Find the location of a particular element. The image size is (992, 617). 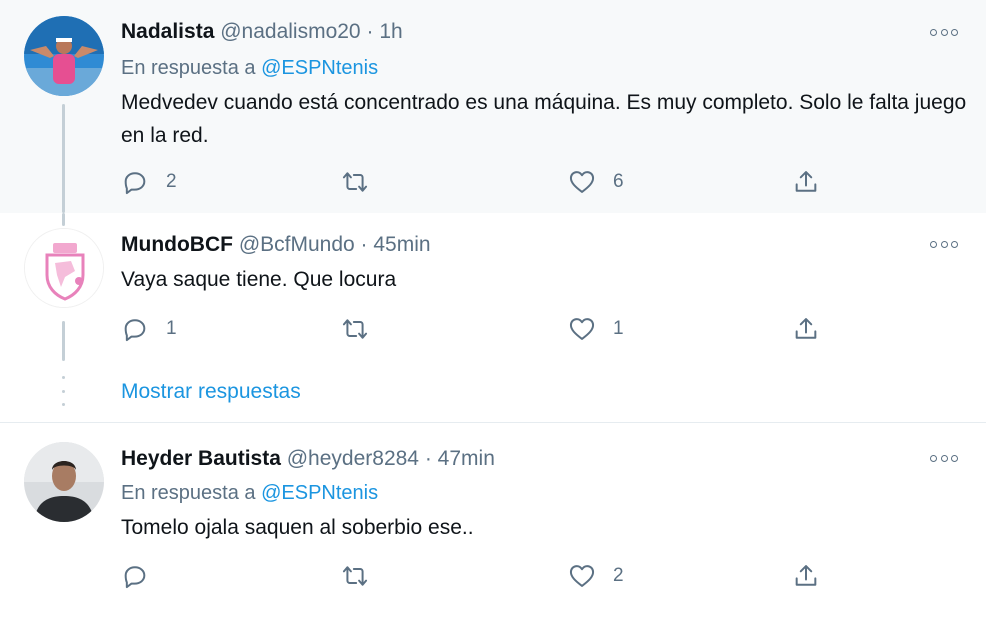

like-button: 6 is located at coordinates (596, 182).